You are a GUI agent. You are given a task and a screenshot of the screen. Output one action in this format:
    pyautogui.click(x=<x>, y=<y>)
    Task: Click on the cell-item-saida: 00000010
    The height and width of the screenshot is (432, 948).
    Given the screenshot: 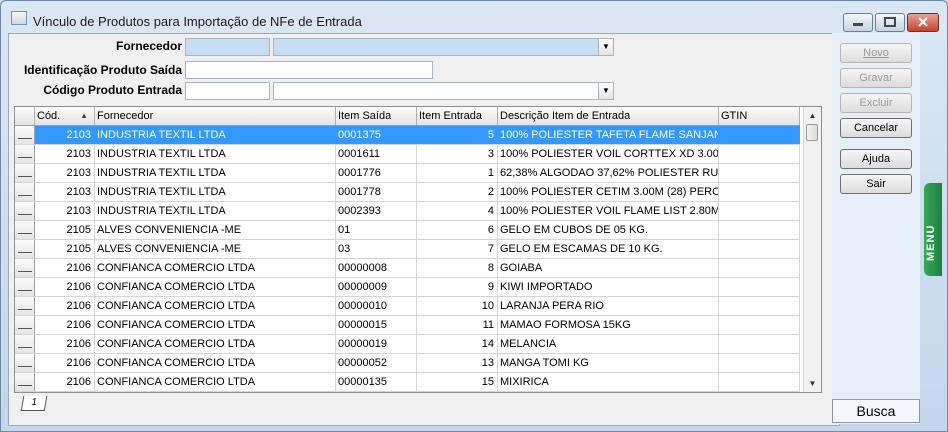 What is the action you would take?
    pyautogui.click(x=376, y=306)
    